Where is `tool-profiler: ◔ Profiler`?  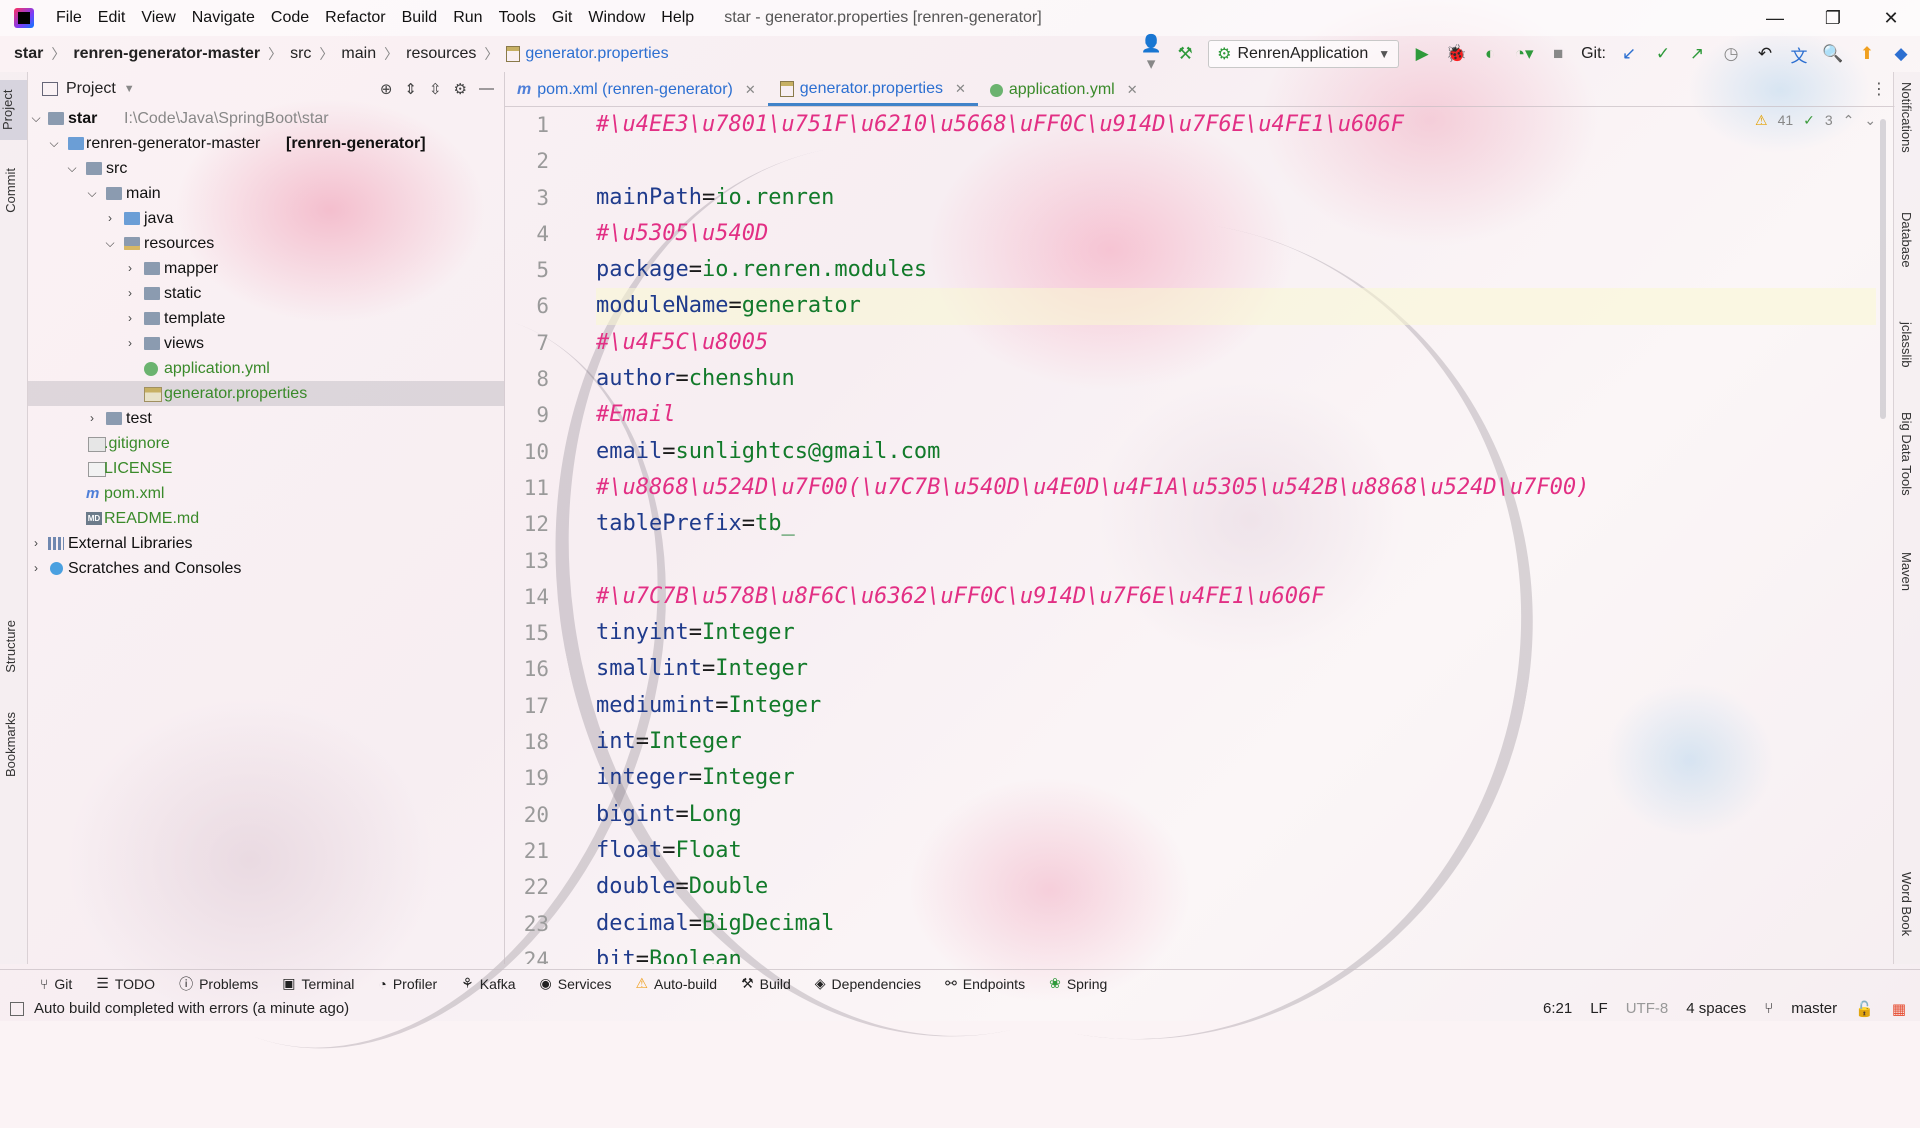
tool-profiler: ◔ Profiler is located at coordinates (407, 984).